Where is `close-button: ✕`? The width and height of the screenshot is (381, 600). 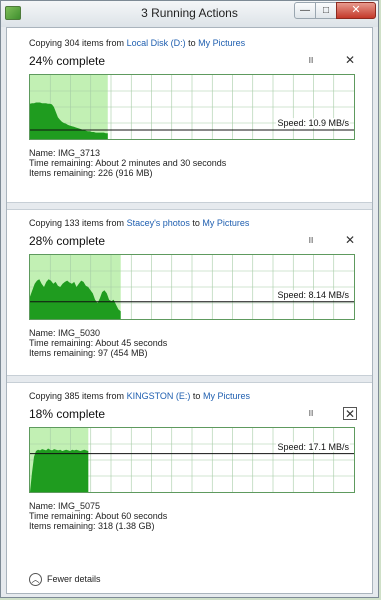
close-button: ✕ is located at coordinates (356, 10).